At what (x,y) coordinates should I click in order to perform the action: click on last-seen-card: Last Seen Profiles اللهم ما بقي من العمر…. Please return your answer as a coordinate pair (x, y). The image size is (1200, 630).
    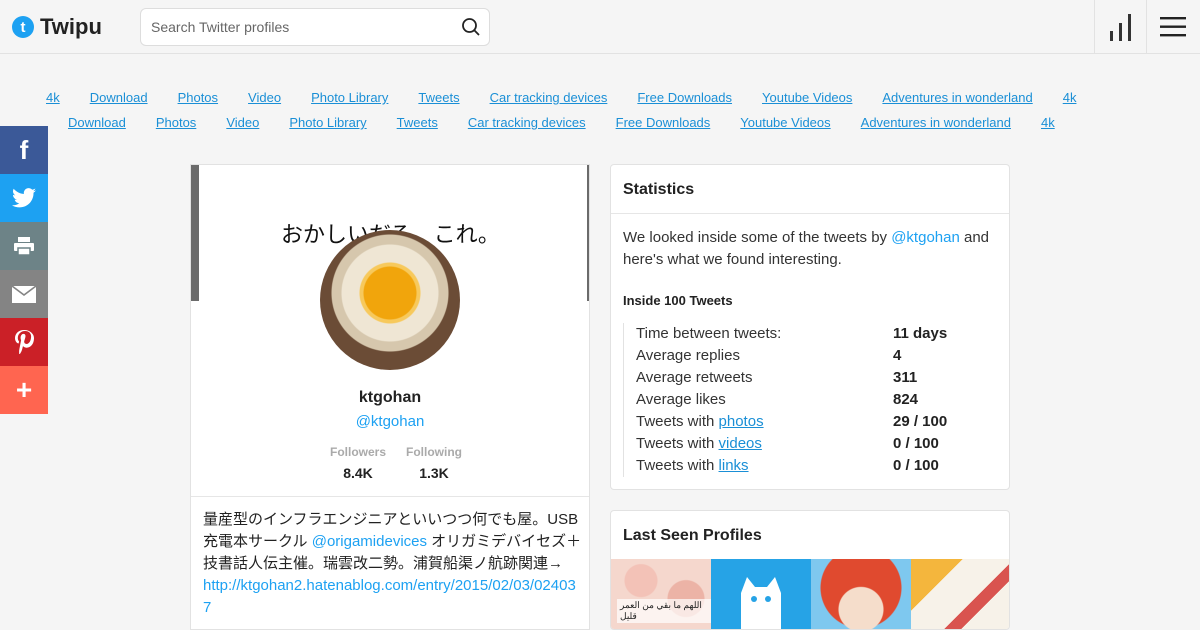
    Looking at the image, I should click on (810, 570).